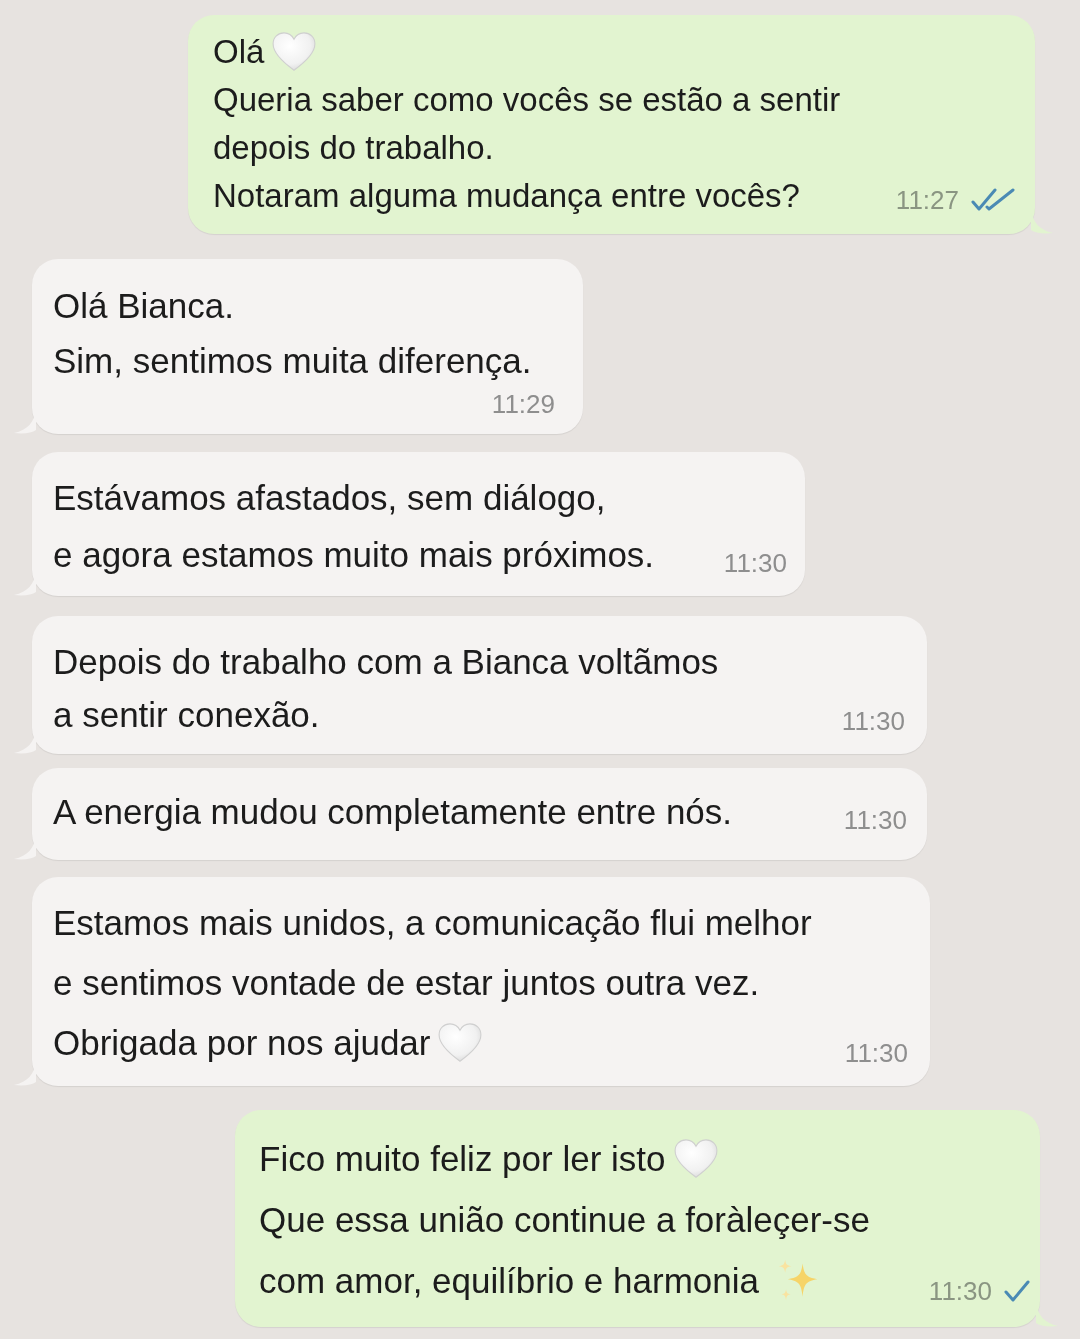 The width and height of the screenshot is (1080, 1339). Describe the element at coordinates (353, 148) in the screenshot. I see `message-text: depois do trabalho.` at that location.